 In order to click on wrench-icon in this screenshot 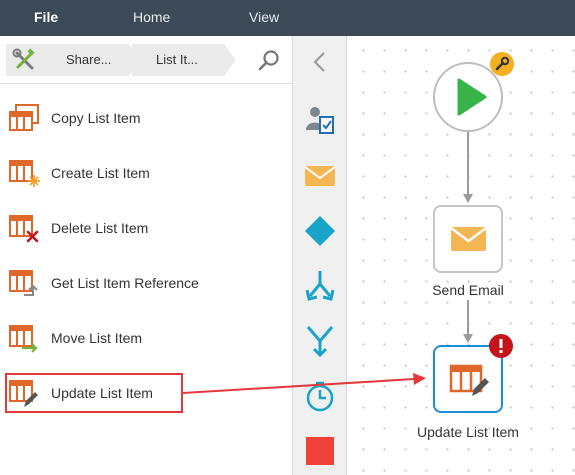, I will do `click(502, 63)`.